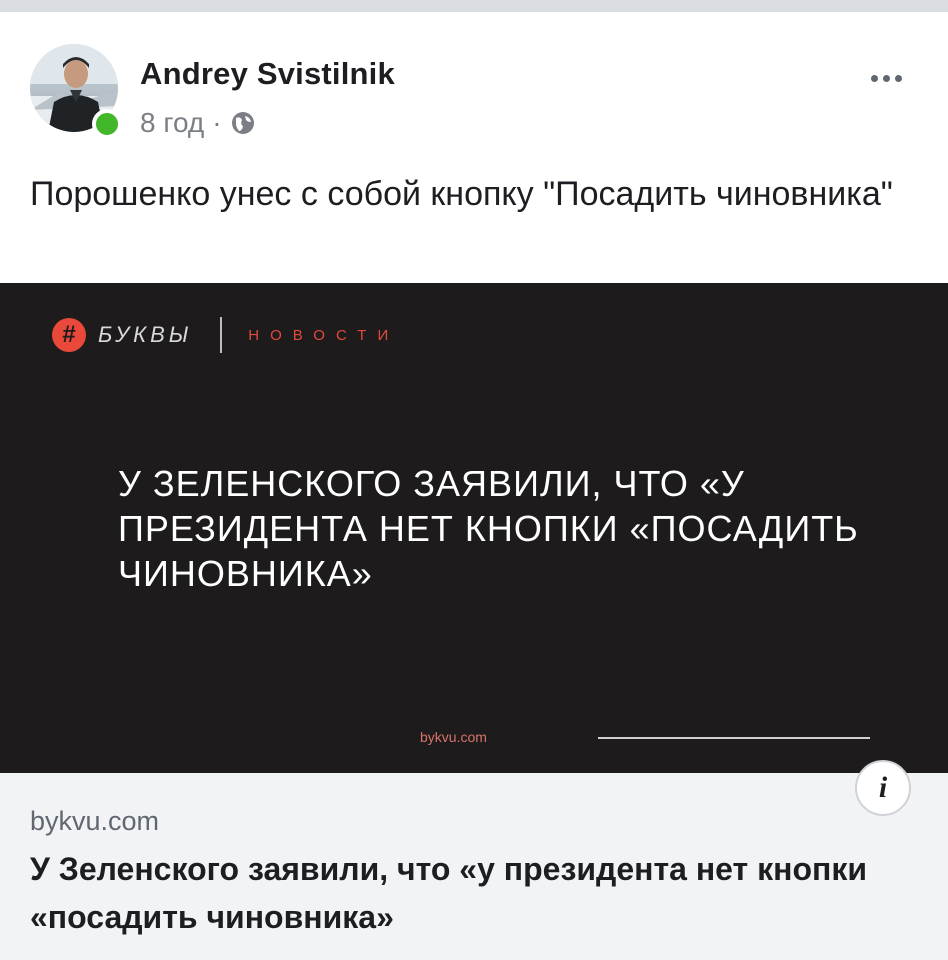 The height and width of the screenshot is (960, 948). Describe the element at coordinates (172, 123) in the screenshot. I see `post-timestamp: 8 год` at that location.